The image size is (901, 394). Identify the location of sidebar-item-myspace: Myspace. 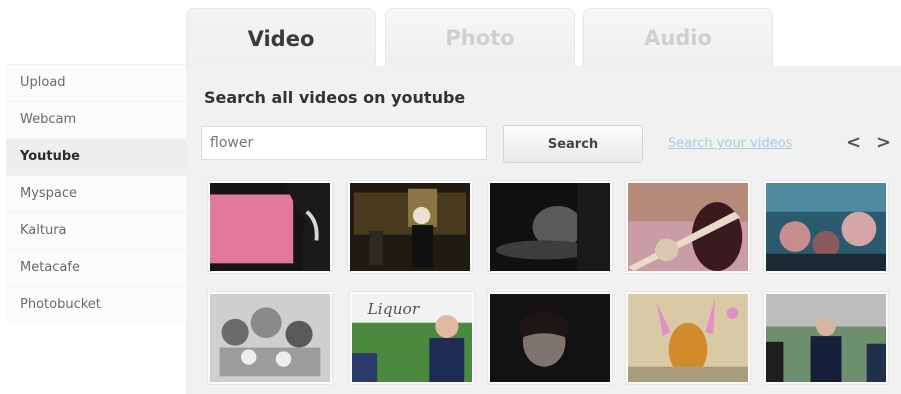
(96, 193).